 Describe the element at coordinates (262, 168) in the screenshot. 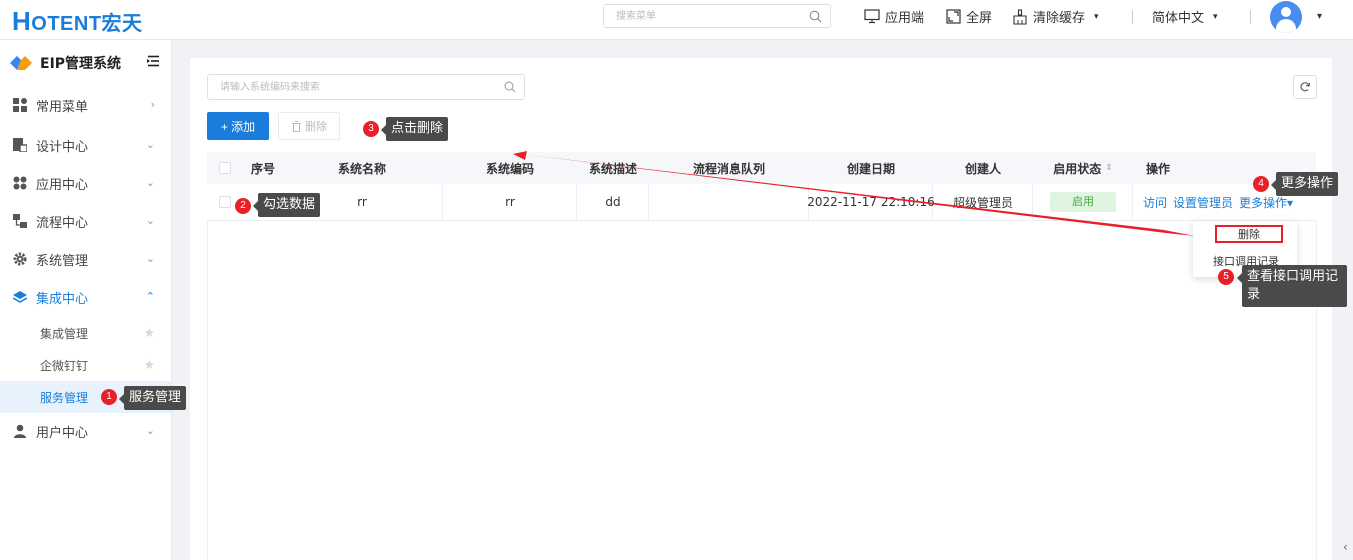

I see `column-header-index: 序号` at that location.